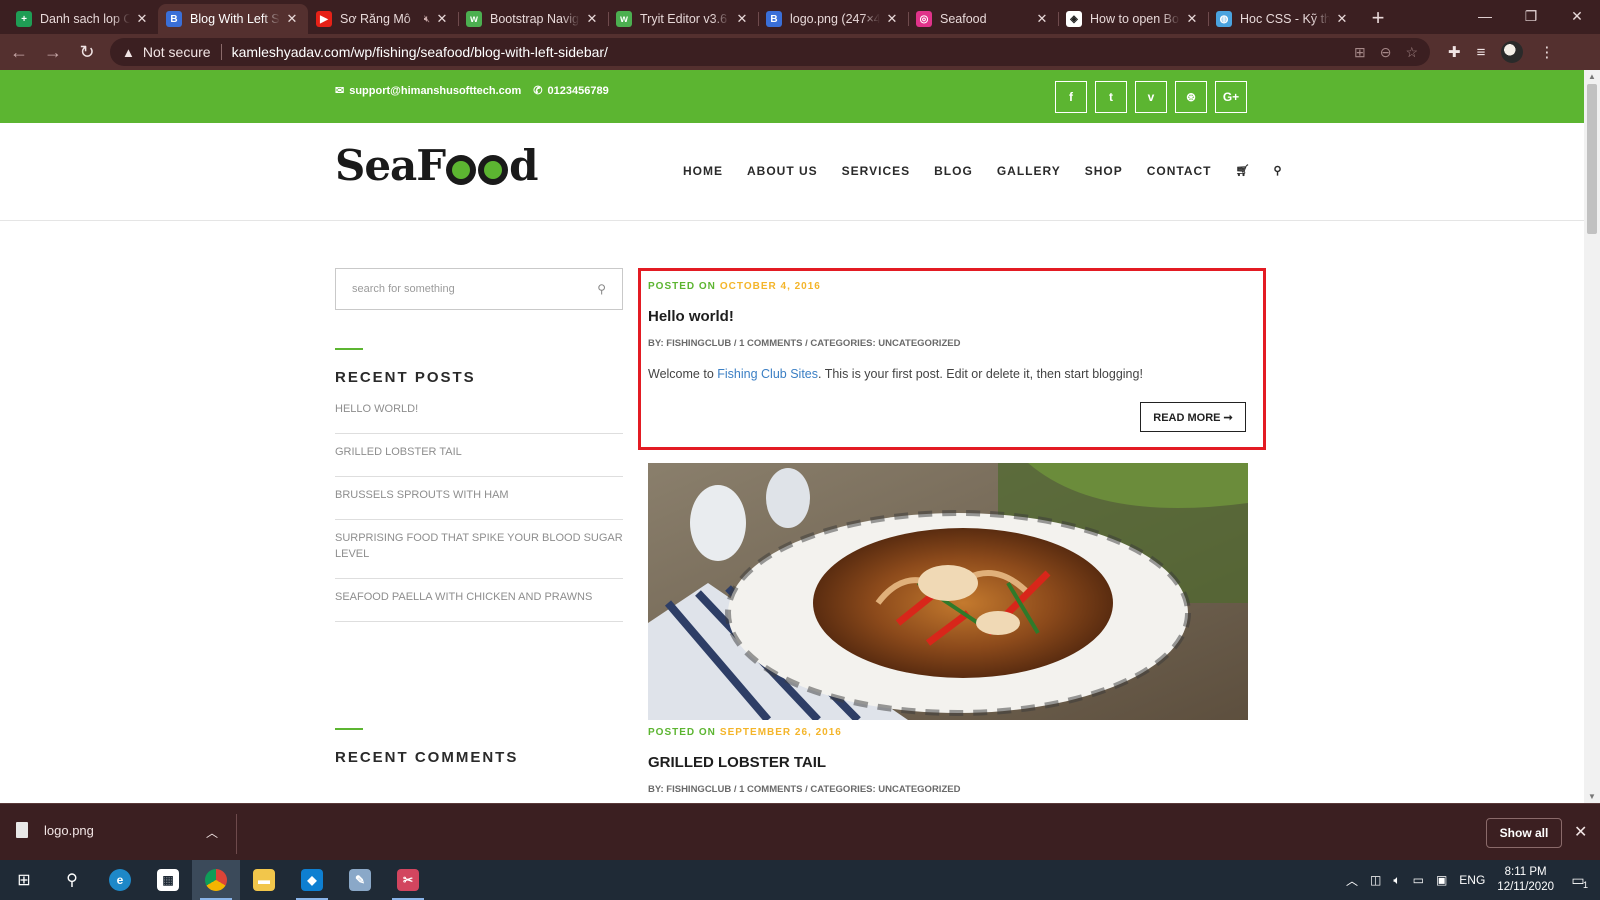  What do you see at coordinates (1441, 880) in the screenshot?
I see `display-icon: ▣` at bounding box center [1441, 880].